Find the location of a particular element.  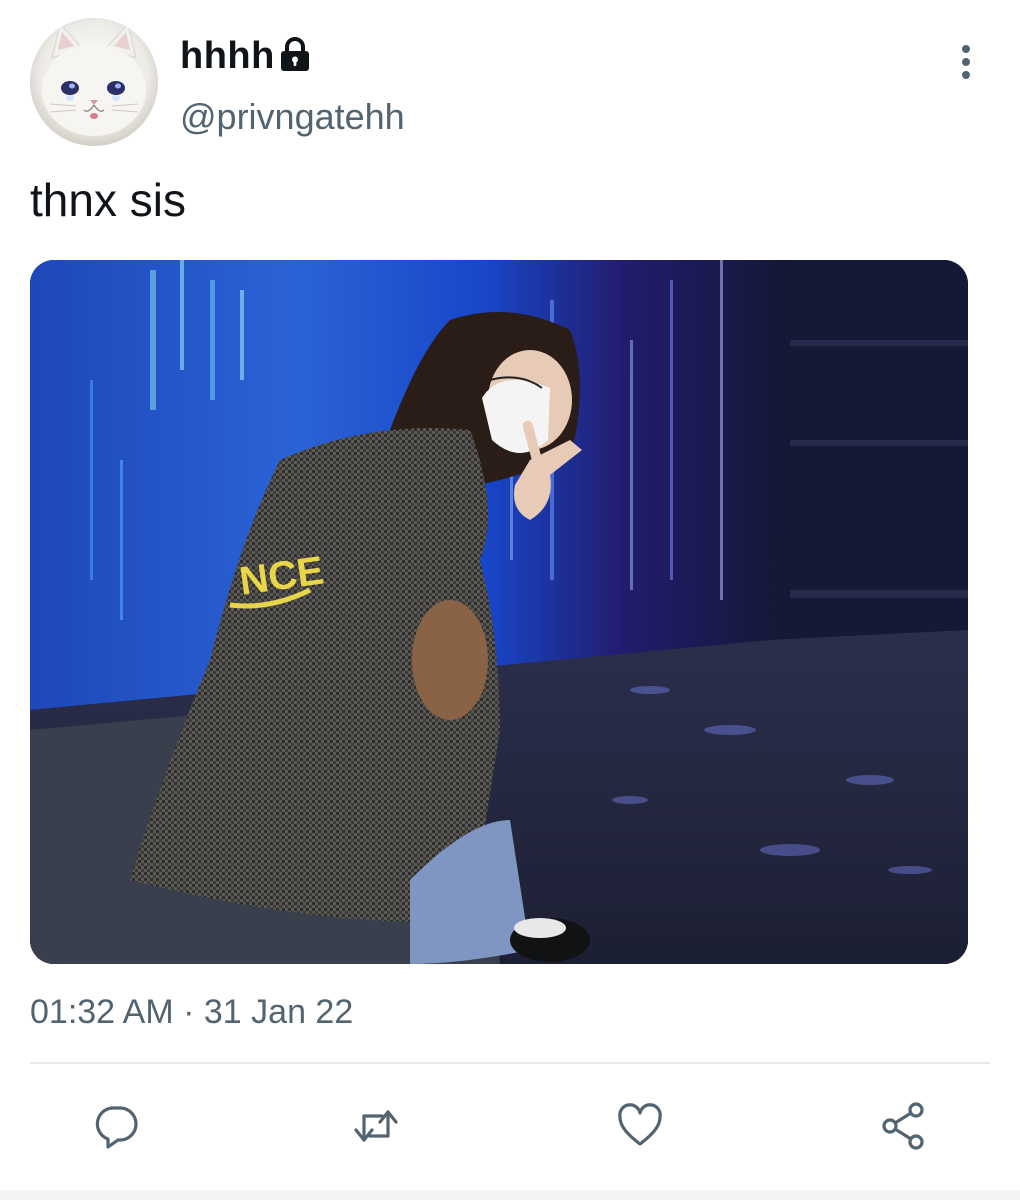

retweet-button is located at coordinates (376, 1126).